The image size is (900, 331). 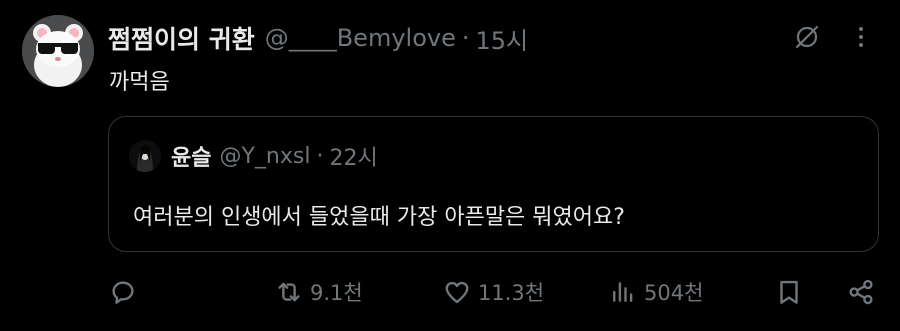 What do you see at coordinates (191, 156) in the screenshot?
I see `quoted-author-name: 윤슬` at bounding box center [191, 156].